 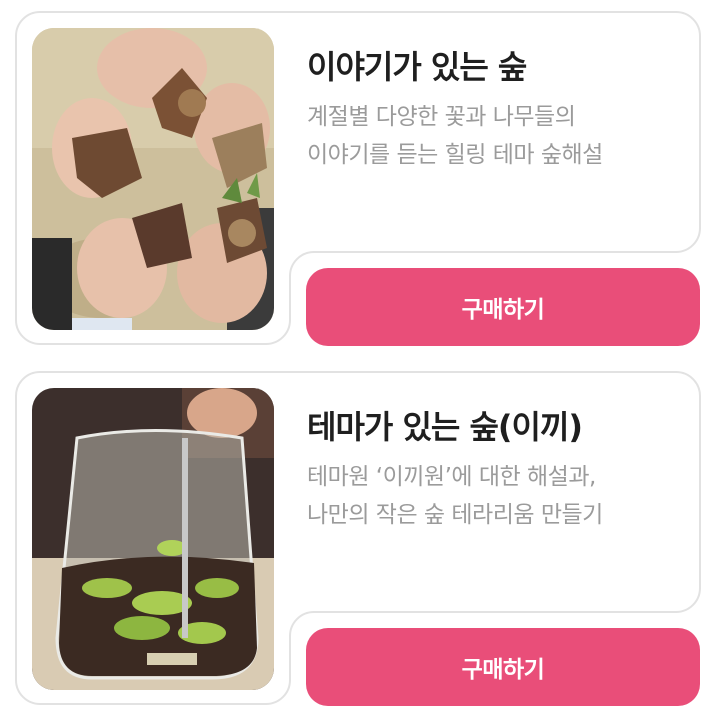 What do you see at coordinates (455, 515) in the screenshot?
I see `description-line: 나만의 작은 숲 테라리움 만들기` at bounding box center [455, 515].